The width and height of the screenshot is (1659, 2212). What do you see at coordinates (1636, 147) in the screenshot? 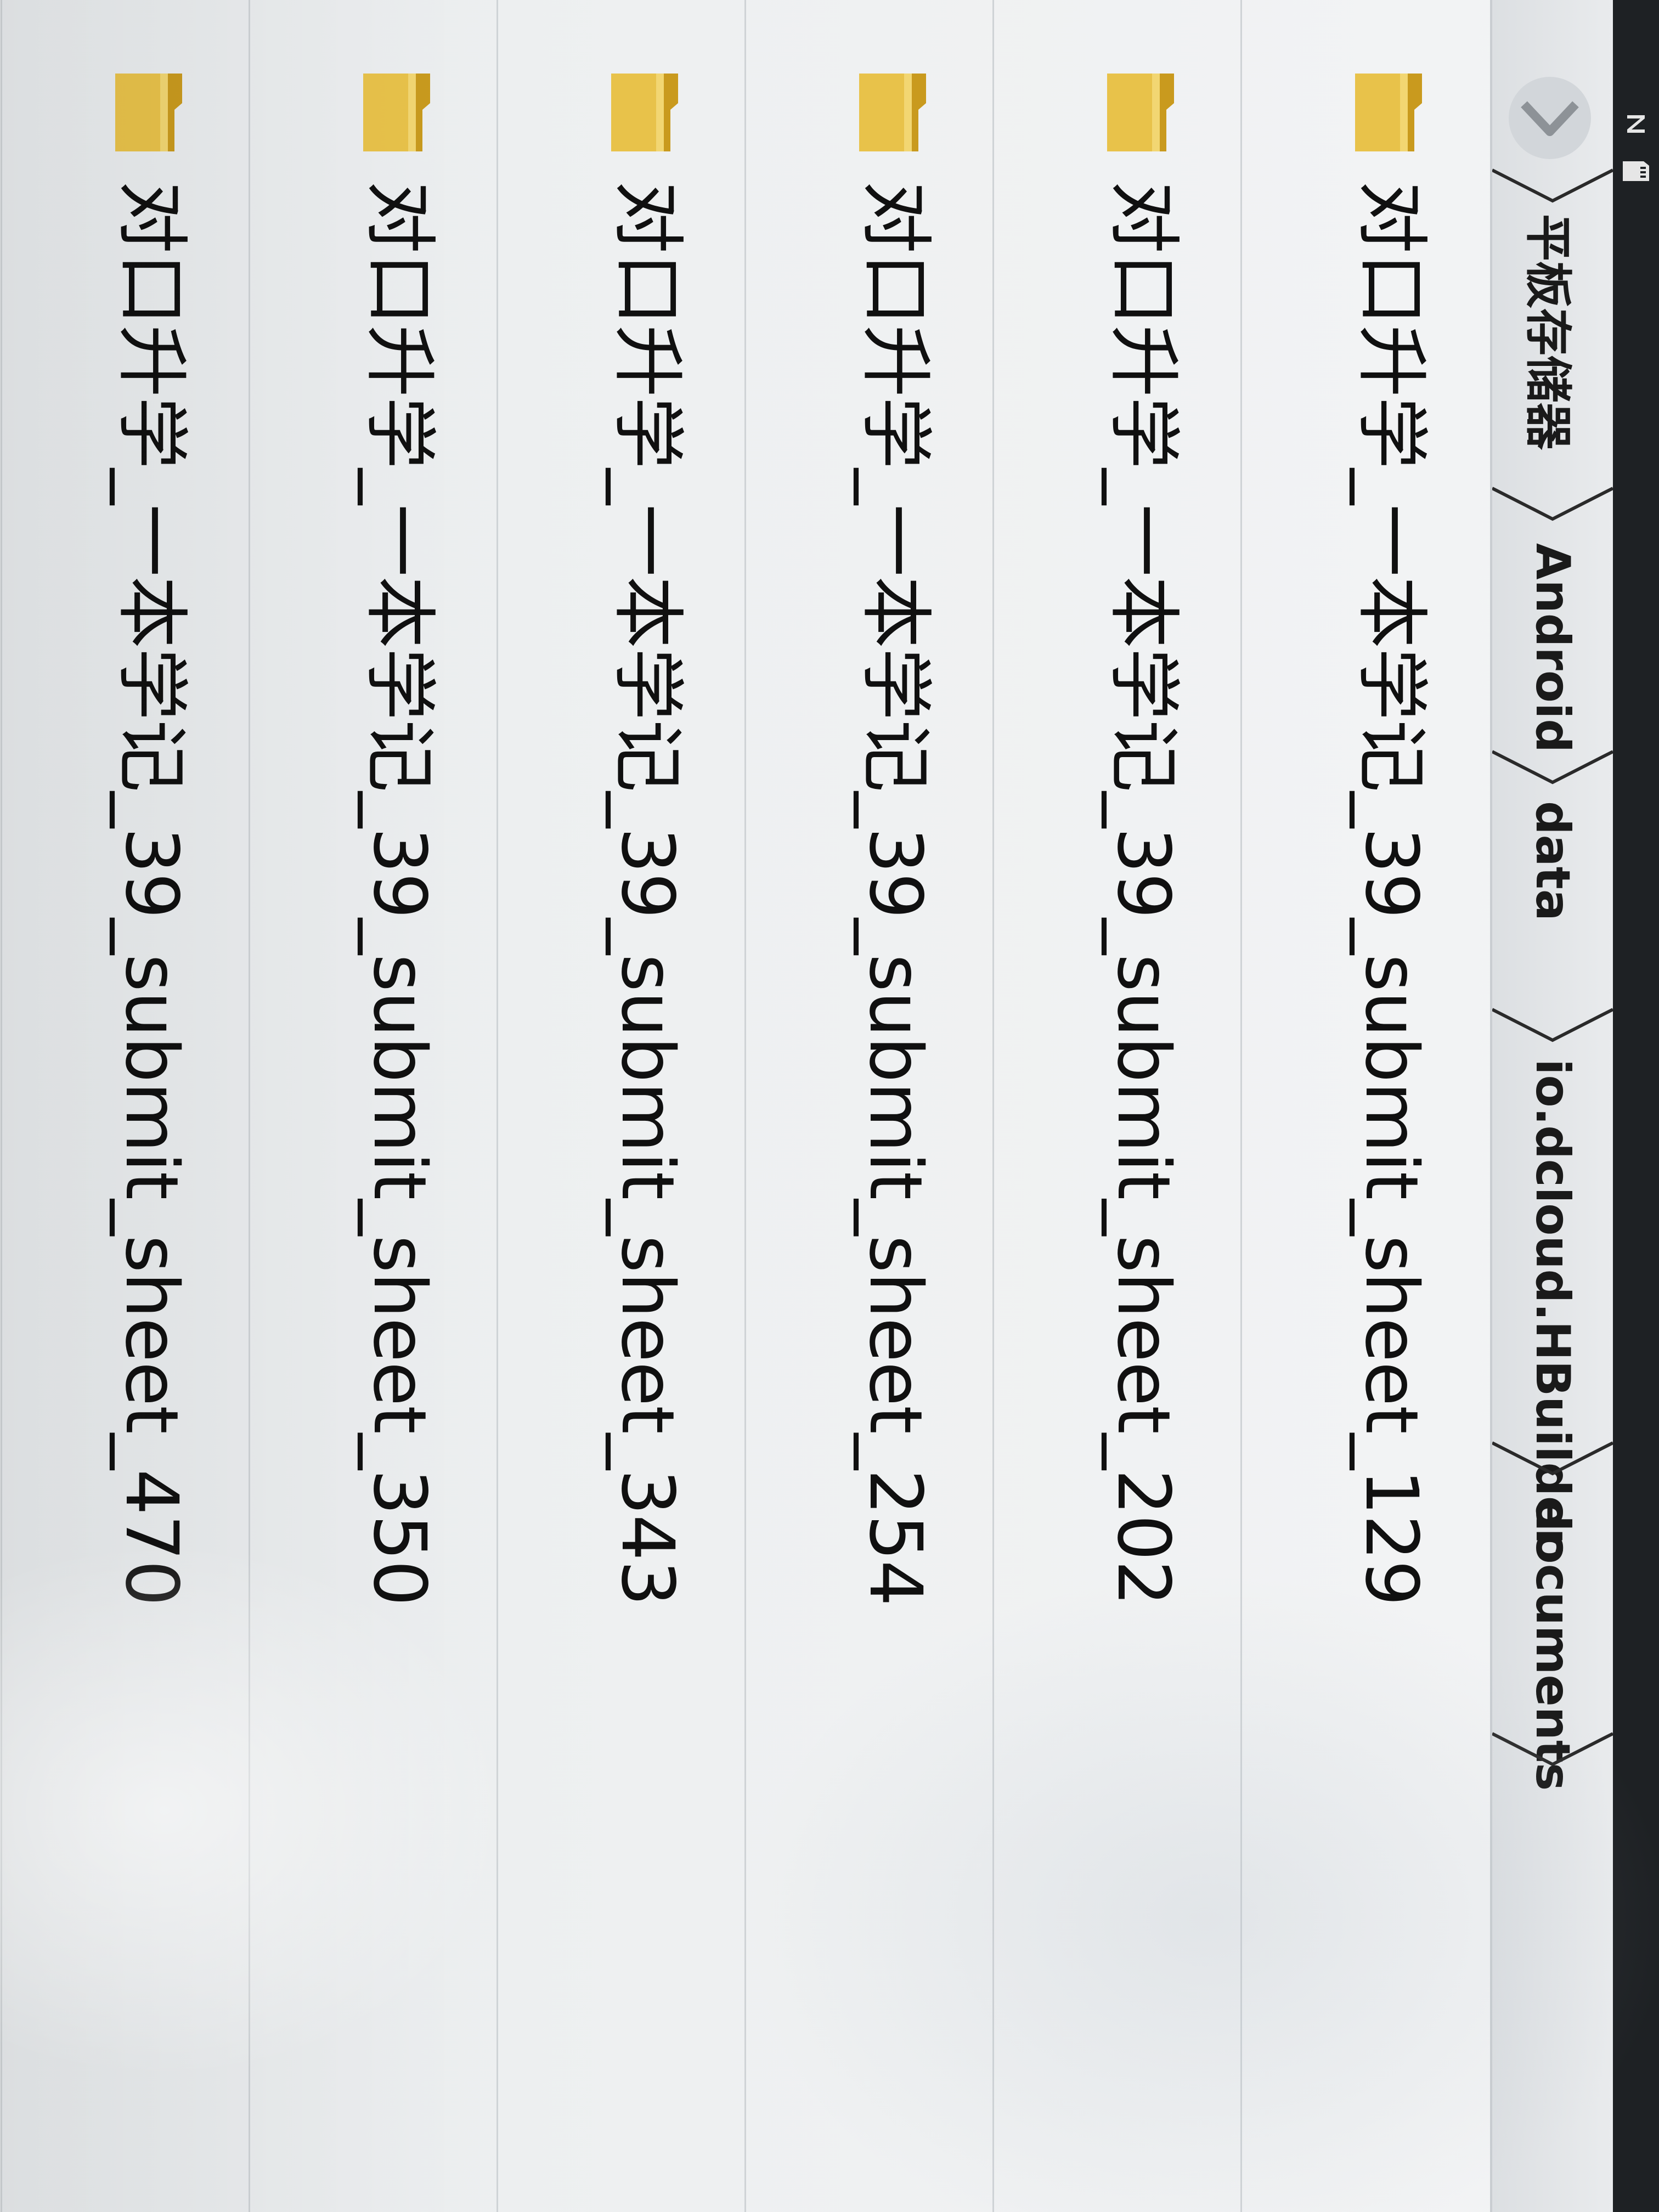
I see `status-icons` at bounding box center [1636, 147].